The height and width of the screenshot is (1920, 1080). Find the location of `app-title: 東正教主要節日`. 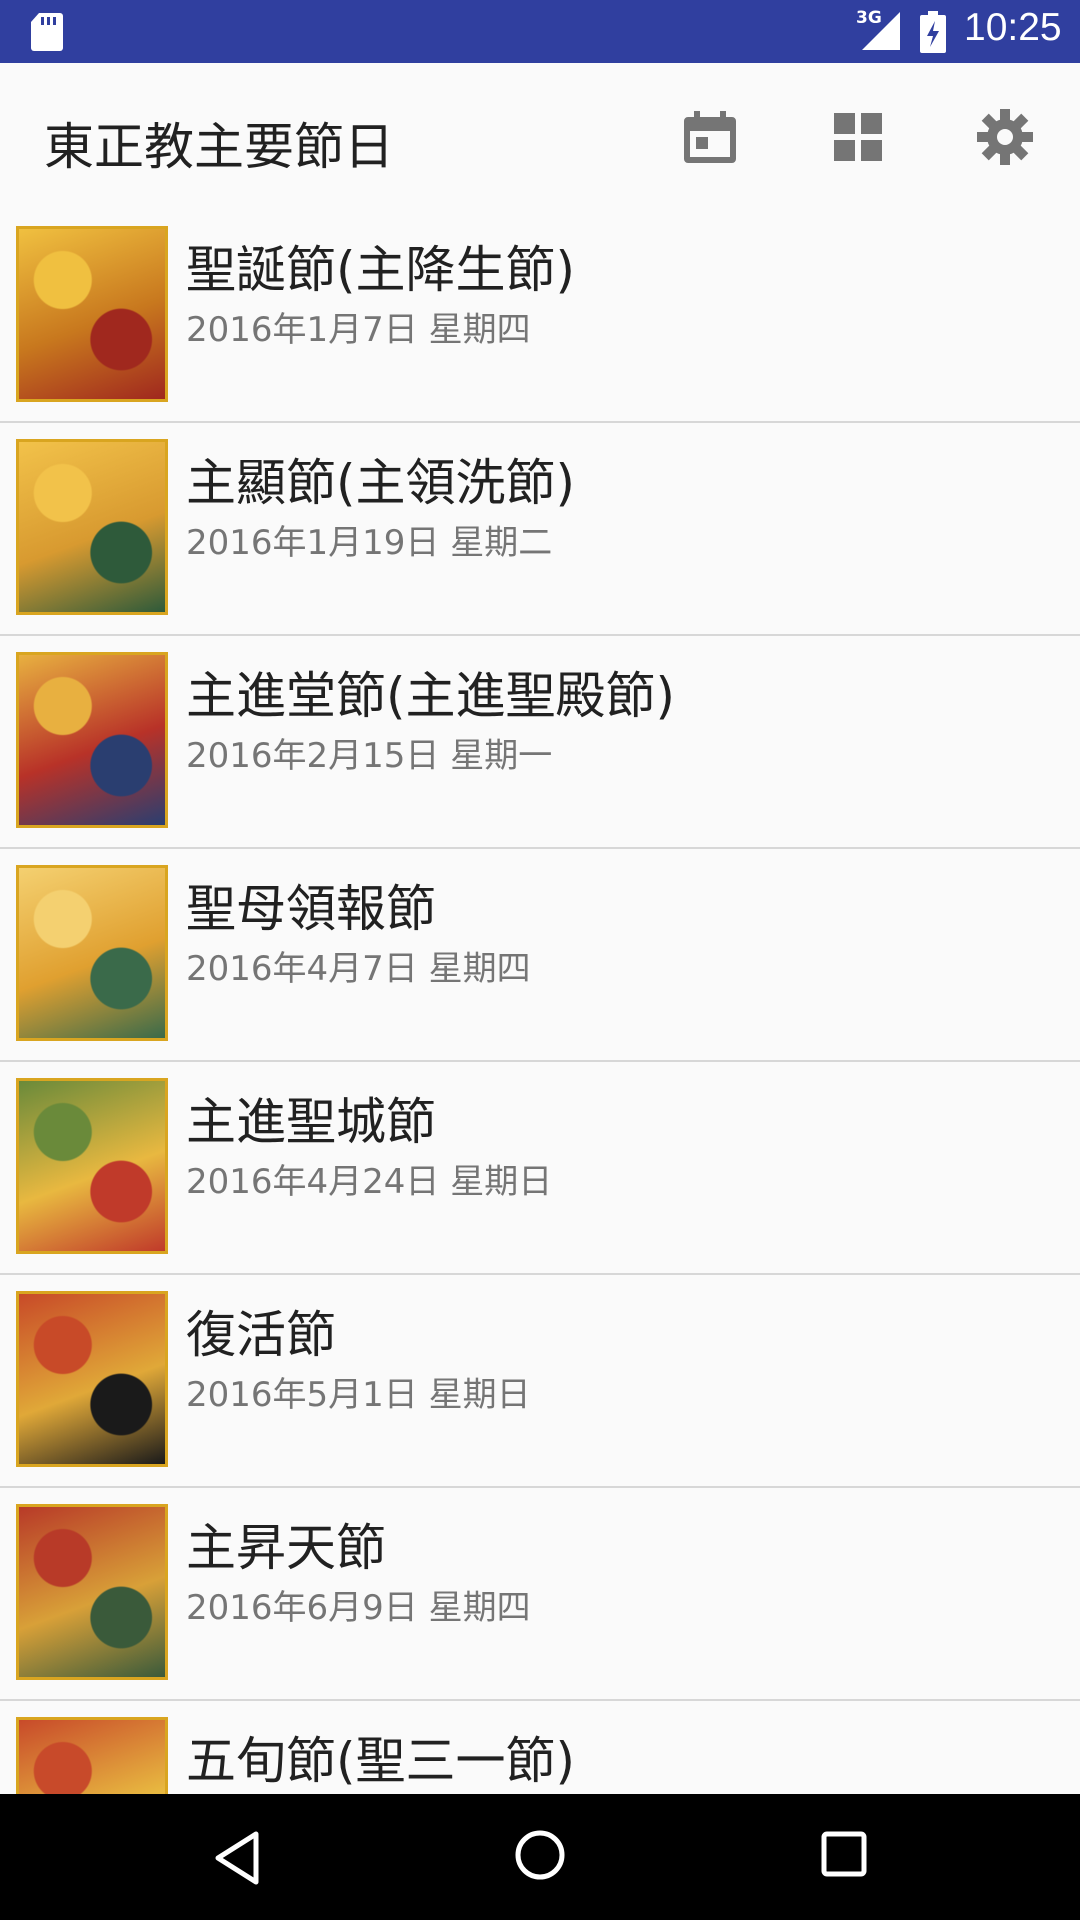

app-title: 東正教主要節日 is located at coordinates (219, 147).